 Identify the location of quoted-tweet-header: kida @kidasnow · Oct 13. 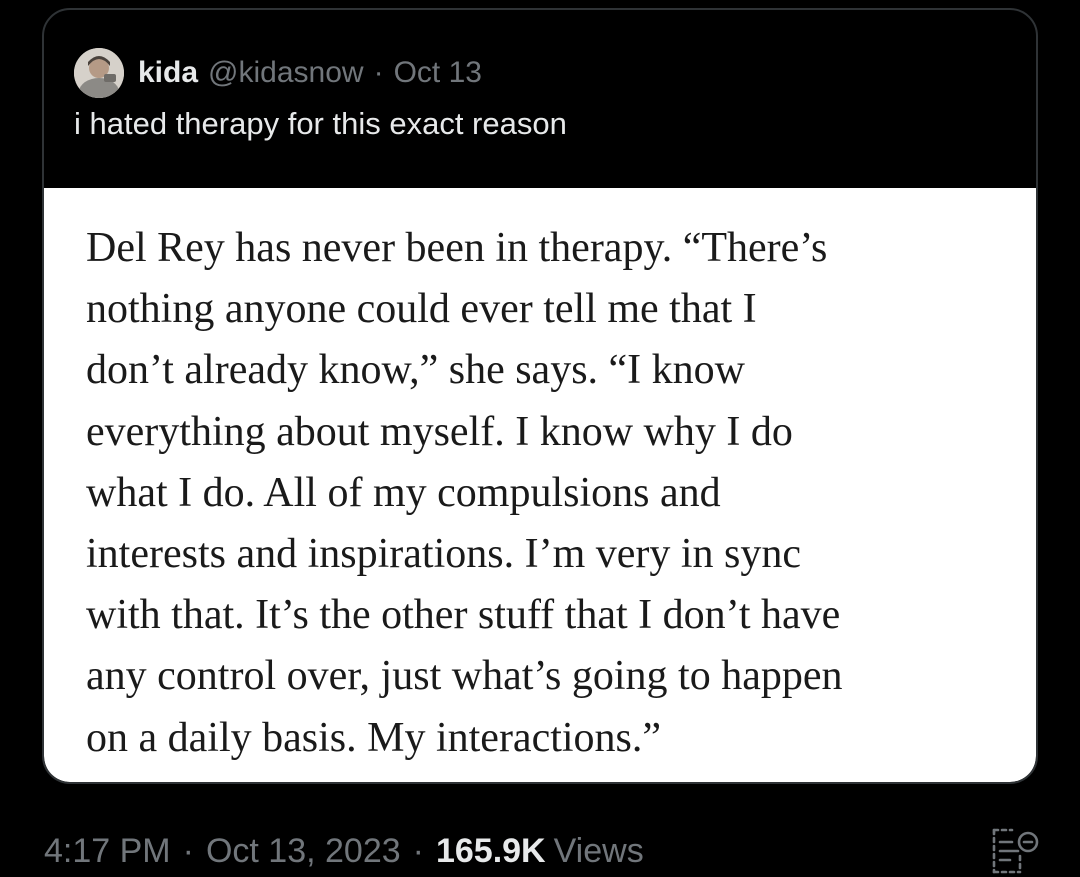
(278, 73).